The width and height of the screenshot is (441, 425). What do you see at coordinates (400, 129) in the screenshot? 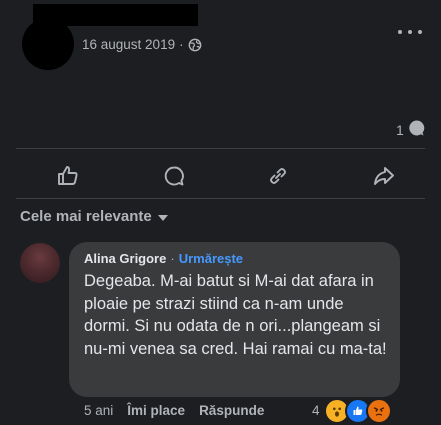
I see `comment-count-value: 1` at bounding box center [400, 129].